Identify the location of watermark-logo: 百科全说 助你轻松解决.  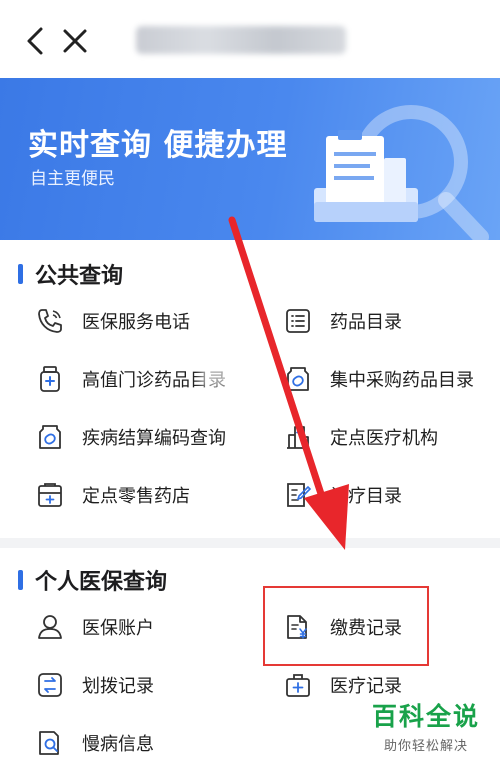
(426, 725).